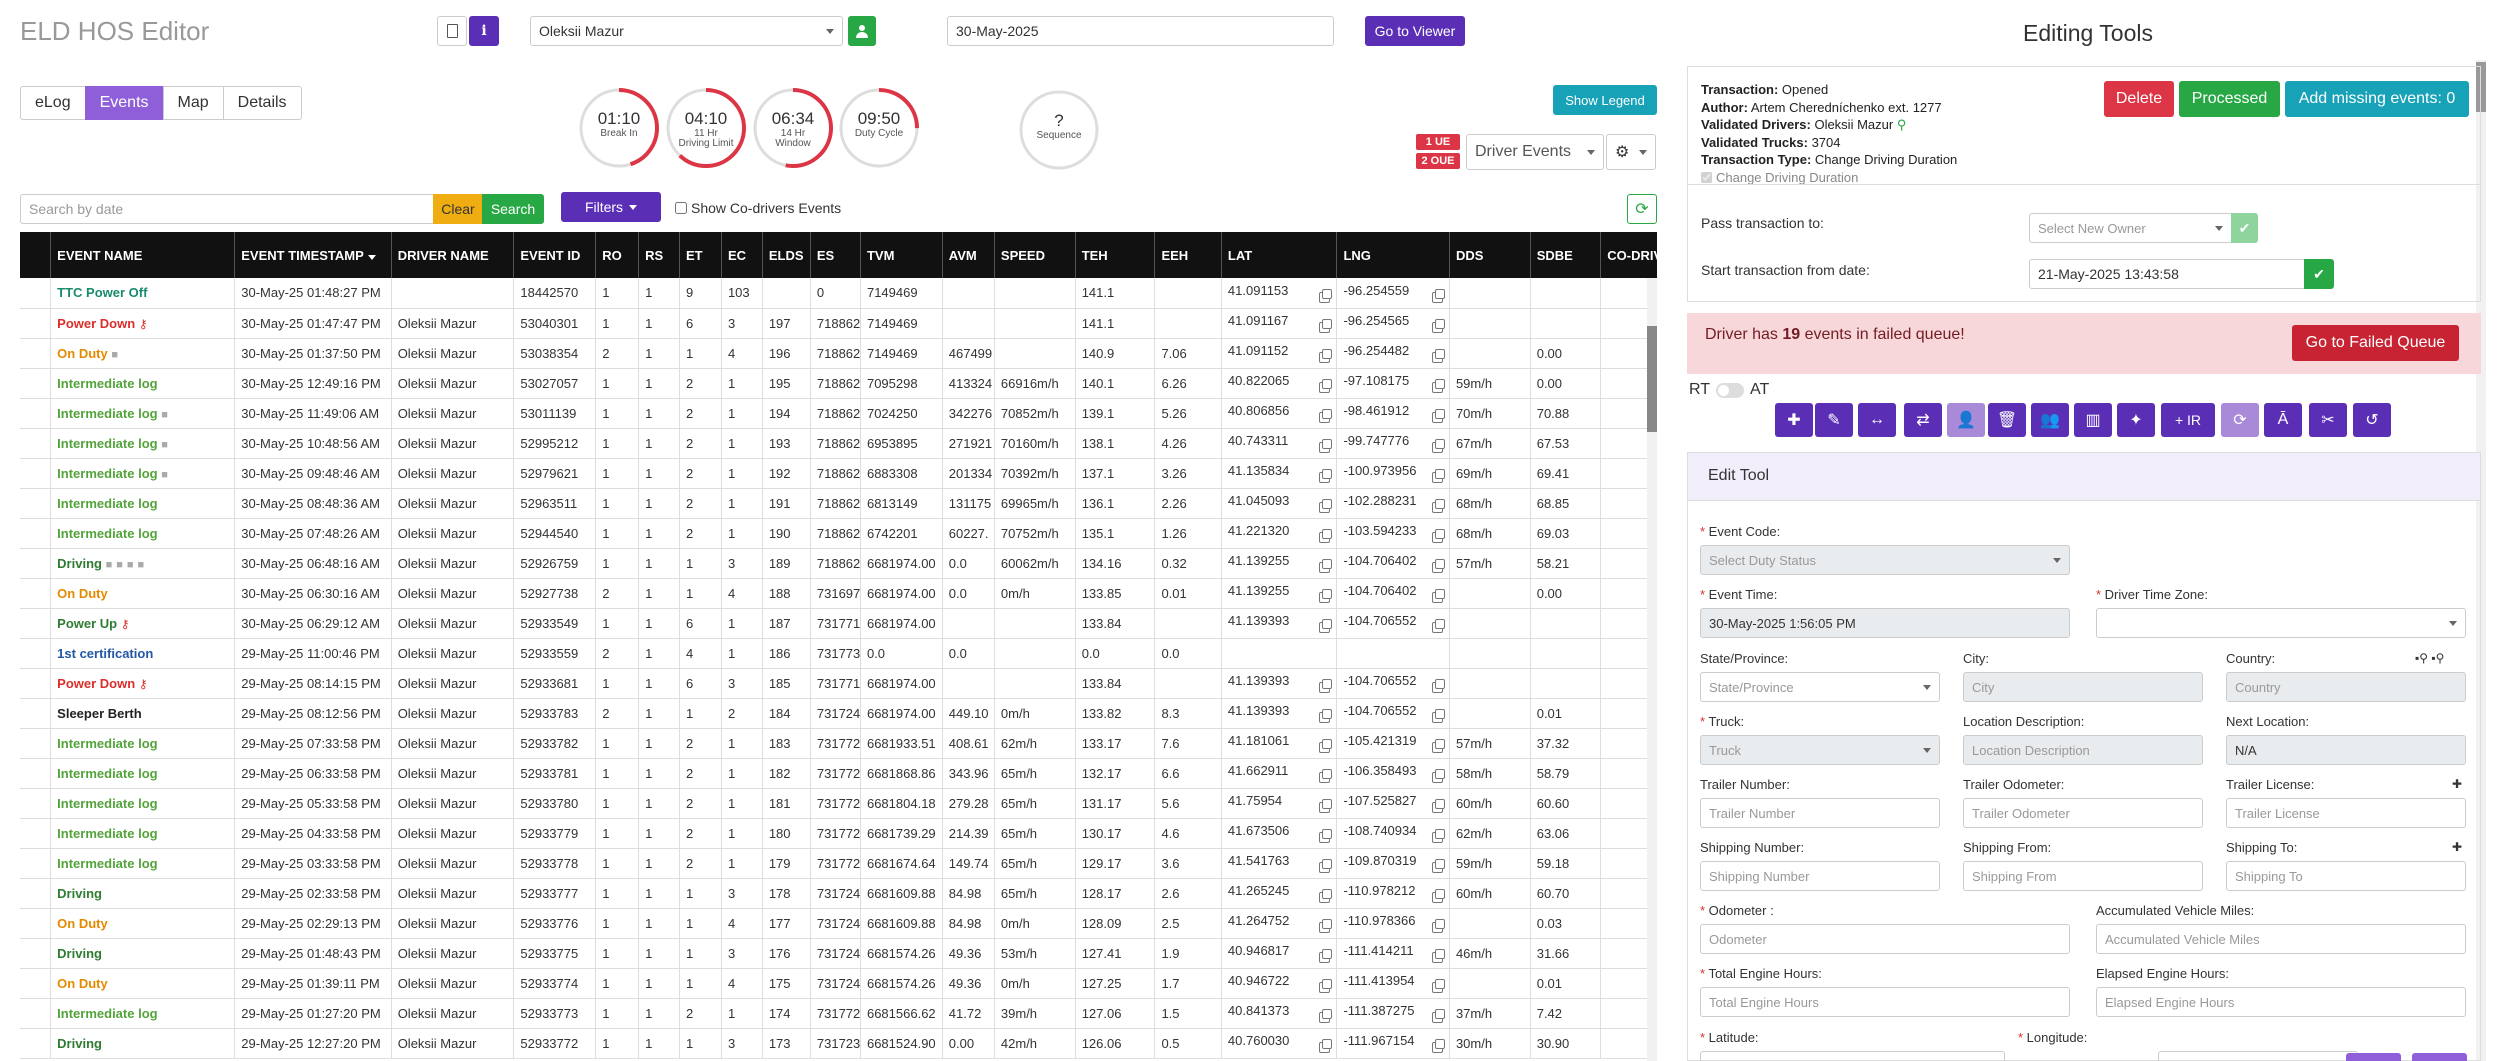 Image resolution: width=2515 pixels, height=1061 pixels. I want to click on state-province-select: State/Province, so click(1820, 687).